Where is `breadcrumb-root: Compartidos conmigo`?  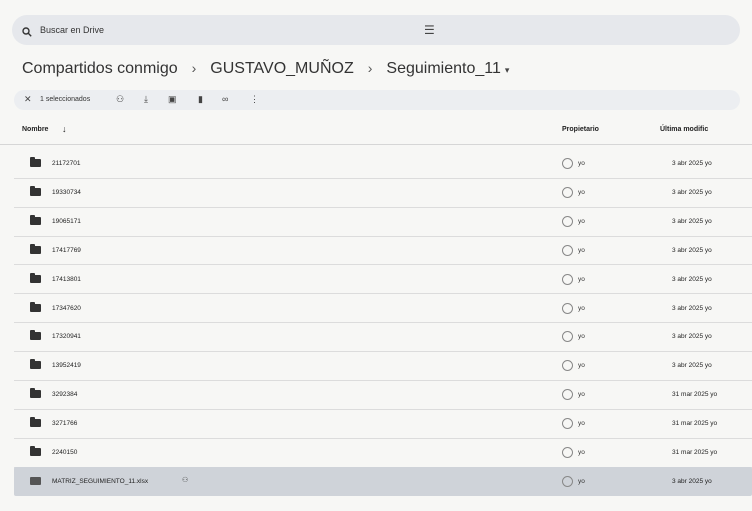 breadcrumb-root: Compartidos conmigo is located at coordinates (100, 68).